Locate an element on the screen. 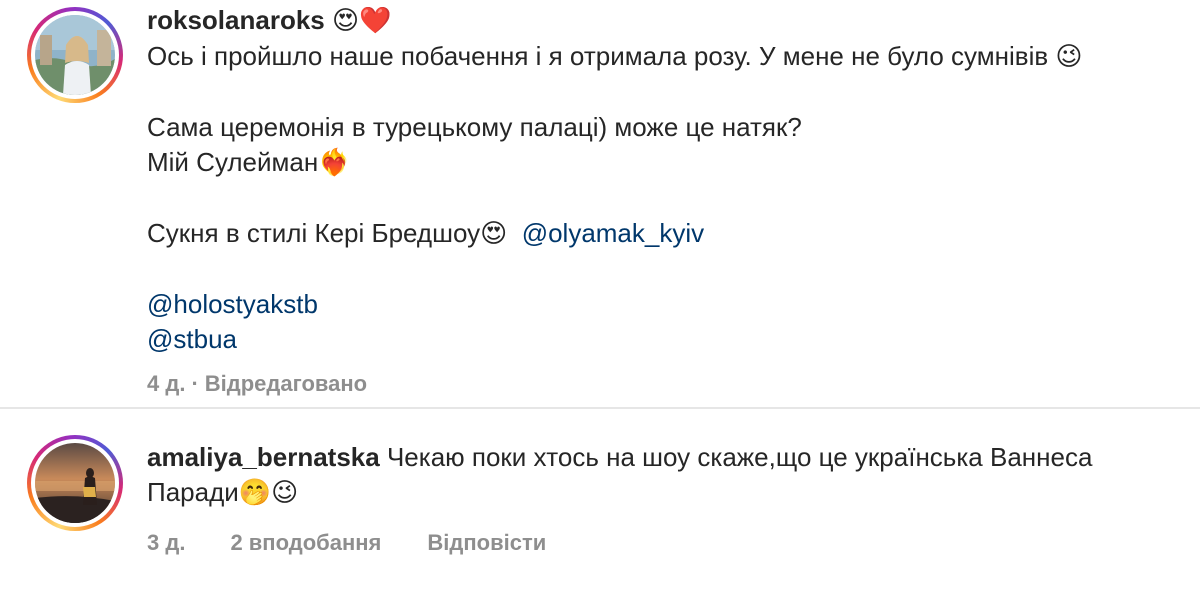 The height and width of the screenshot is (594, 1200). comment-text: Мій Сулейман is located at coordinates (233, 162).